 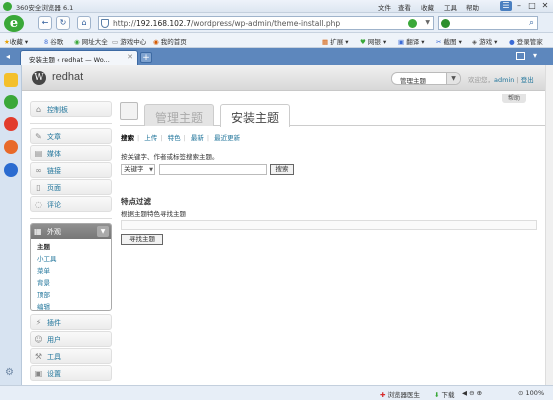 I want to click on menu-tools: 工具, so click(x=450, y=7).